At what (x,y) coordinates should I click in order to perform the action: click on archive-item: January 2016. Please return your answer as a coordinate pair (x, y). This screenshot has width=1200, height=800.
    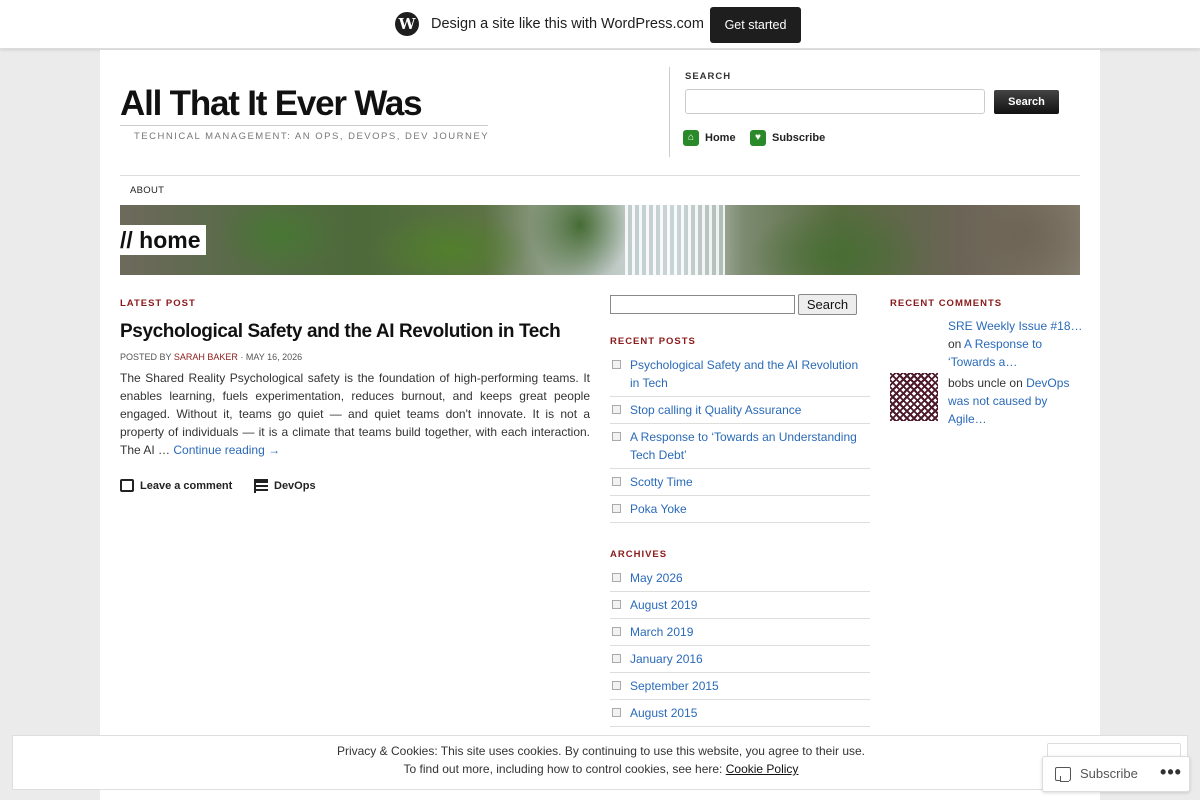
    Looking at the image, I should click on (740, 659).